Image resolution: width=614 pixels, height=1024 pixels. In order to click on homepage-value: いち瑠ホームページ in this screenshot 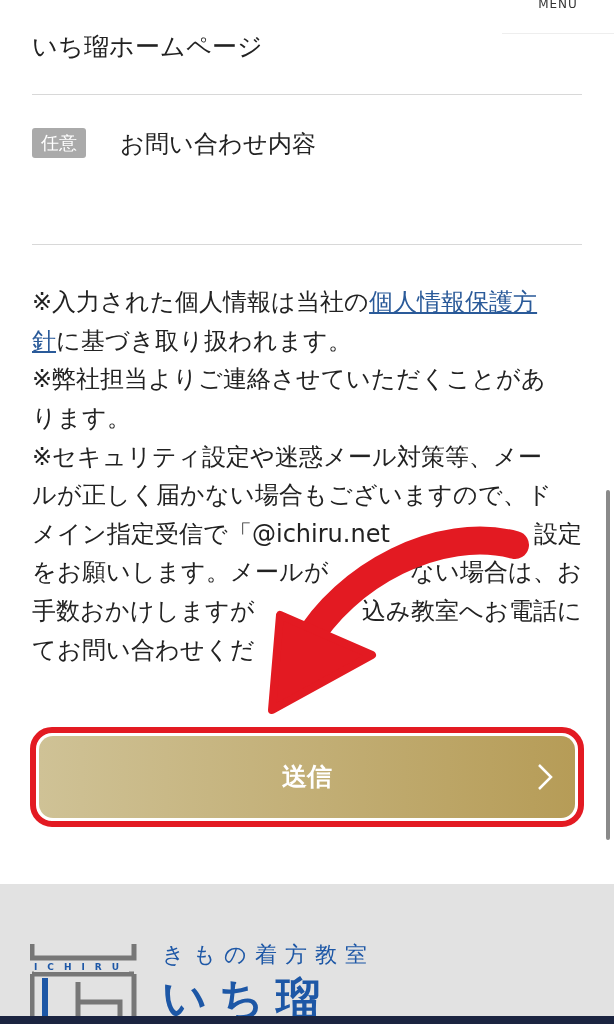, I will do `click(147, 47)`.